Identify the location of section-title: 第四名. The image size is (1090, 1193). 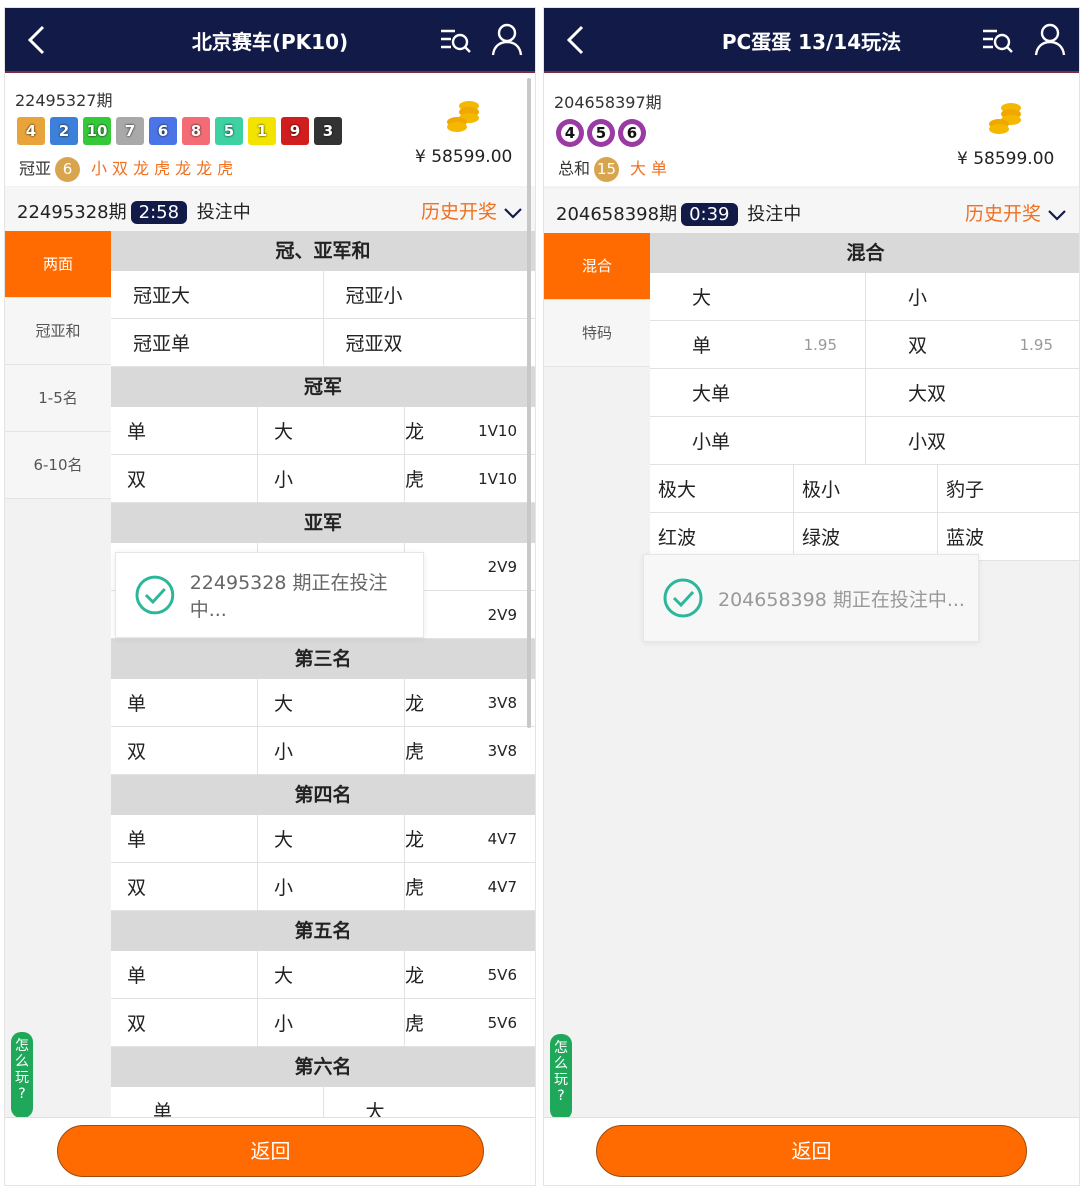
(323, 795).